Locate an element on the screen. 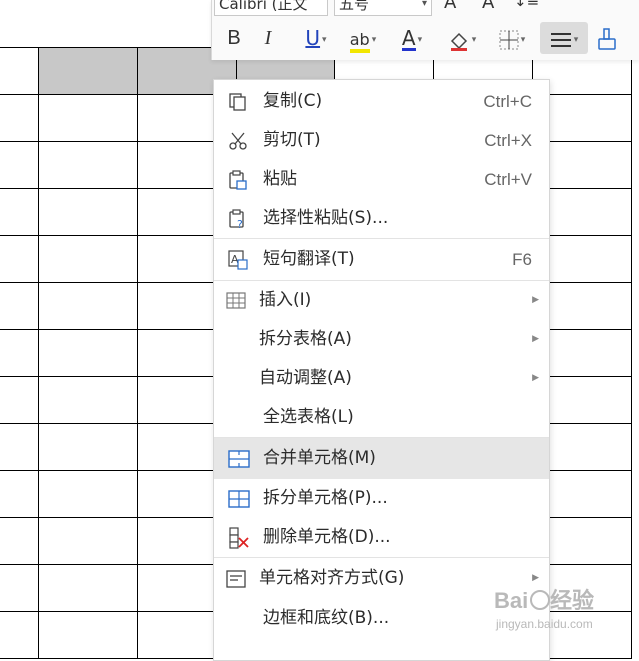 This screenshot has width=639, height=661. format-painter-icon is located at coordinates (607, 38).